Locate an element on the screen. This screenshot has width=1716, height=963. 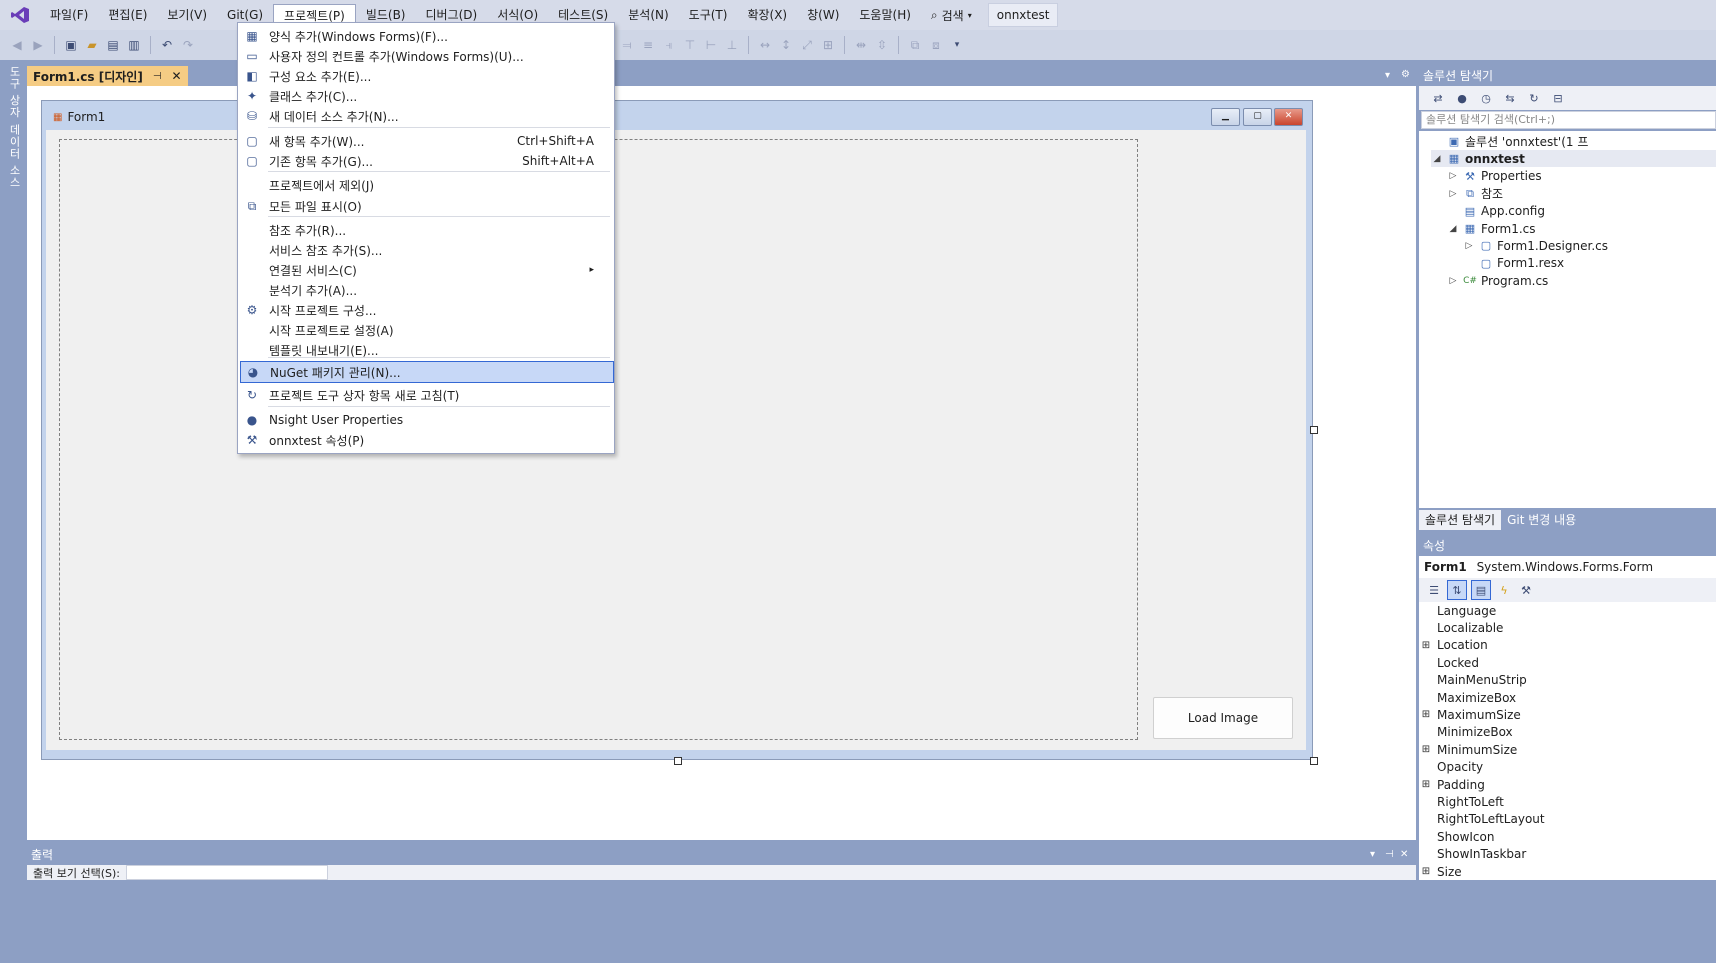
gear-icon: ⚙ is located at coordinates (1405, 74).